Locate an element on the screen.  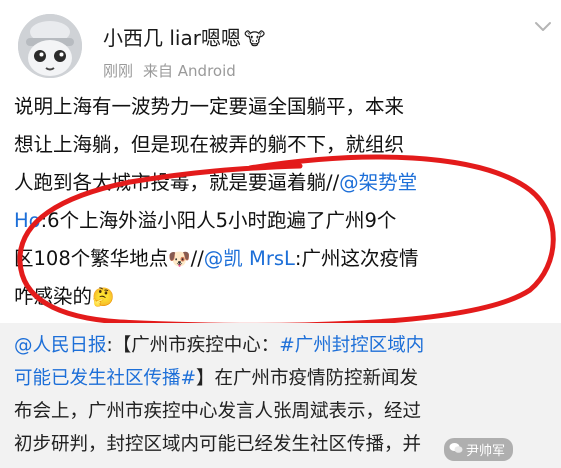
mention-link: @架势堂 is located at coordinates (378, 182).